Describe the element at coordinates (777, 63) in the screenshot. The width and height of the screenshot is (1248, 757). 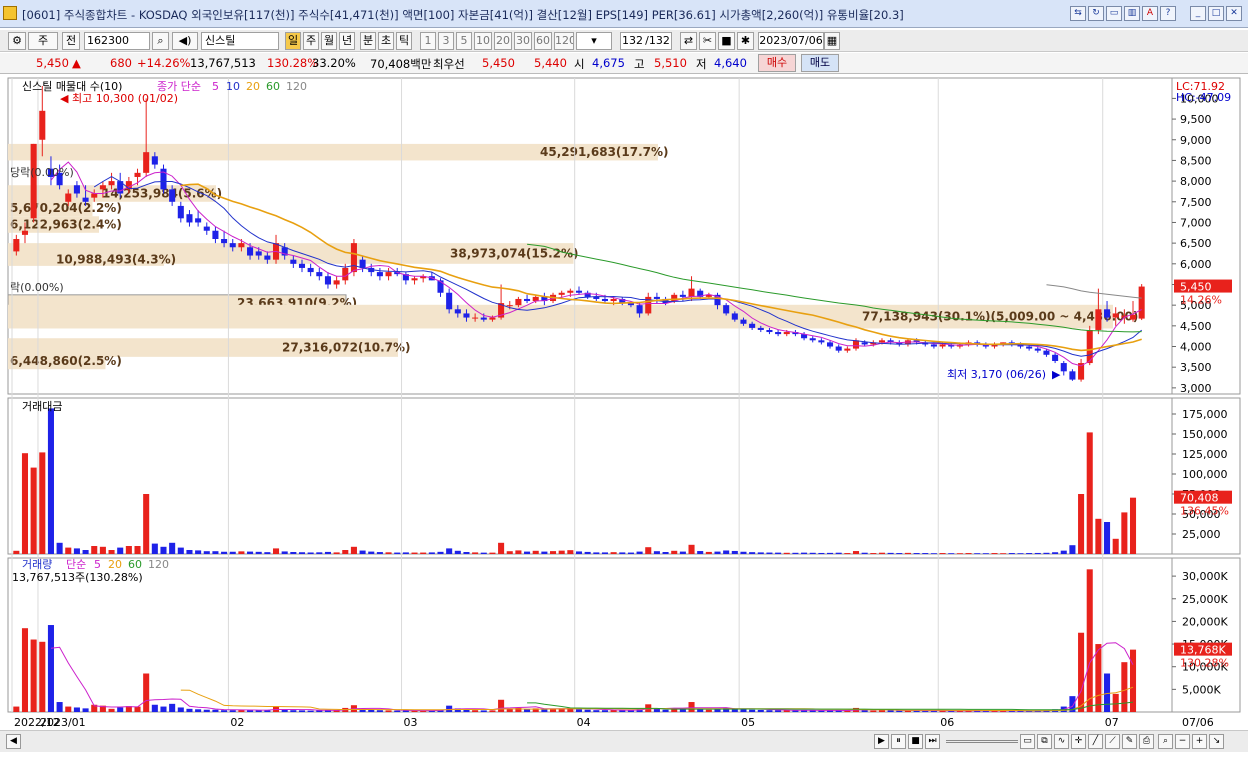
I see `buy-button: 매수` at that location.